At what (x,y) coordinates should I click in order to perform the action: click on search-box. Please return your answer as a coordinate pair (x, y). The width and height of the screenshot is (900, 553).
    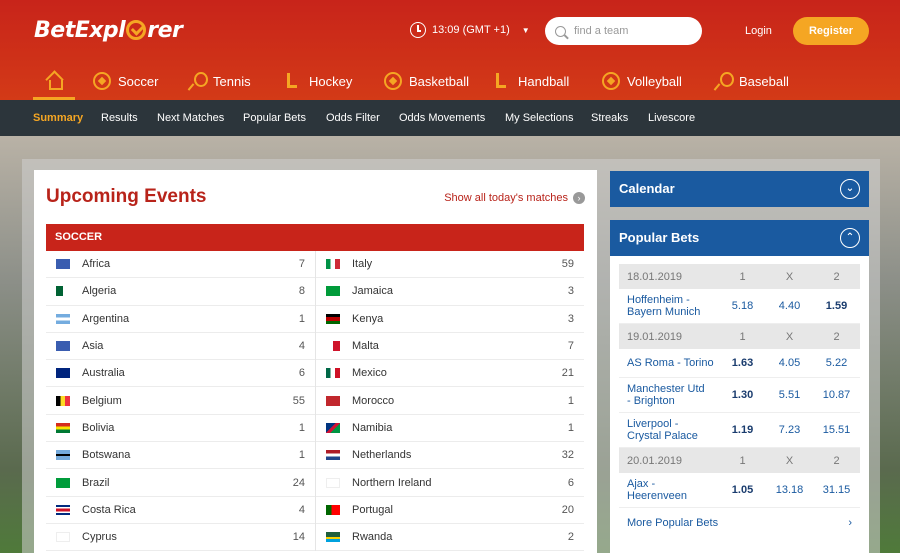
    Looking at the image, I should click on (623, 31).